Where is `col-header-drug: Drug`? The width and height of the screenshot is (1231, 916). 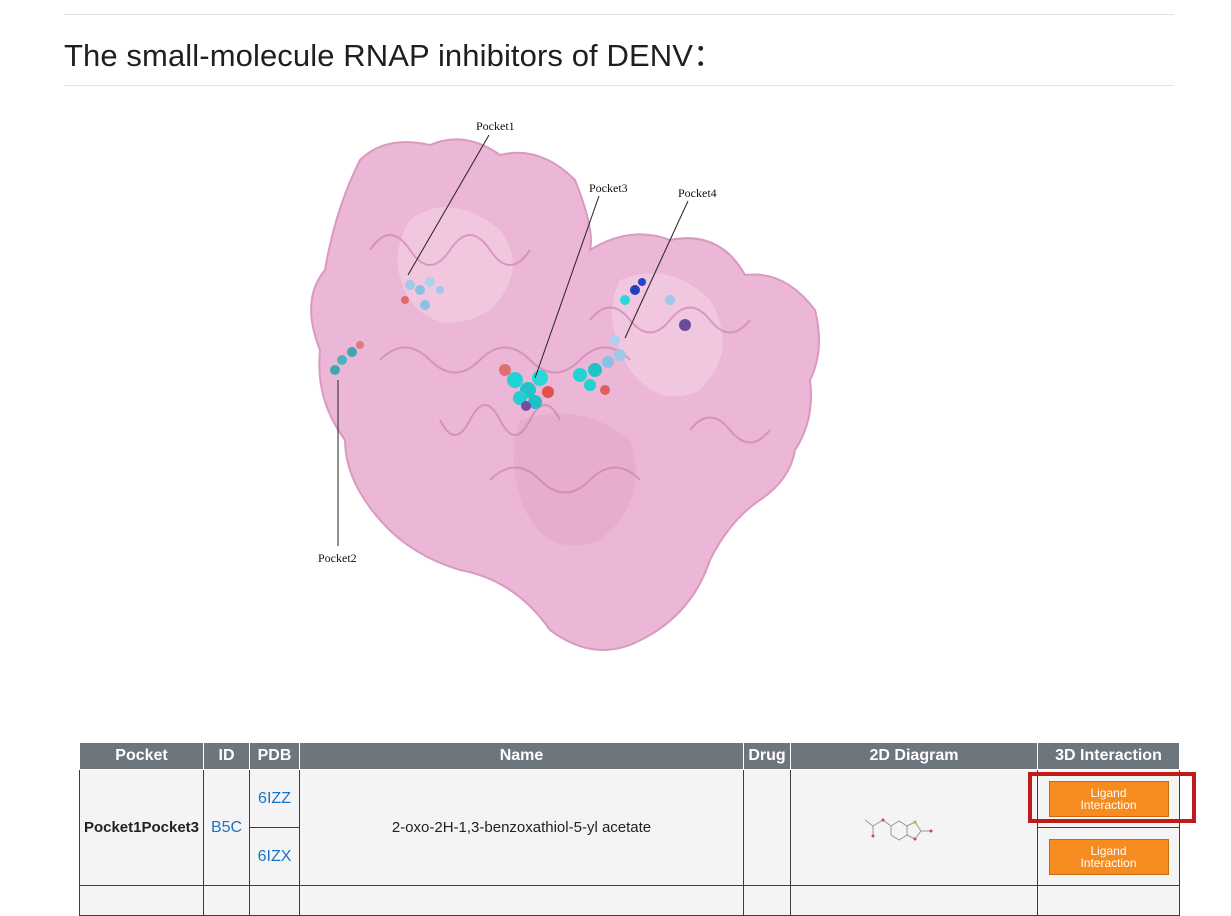
col-header-drug: Drug is located at coordinates (767, 756).